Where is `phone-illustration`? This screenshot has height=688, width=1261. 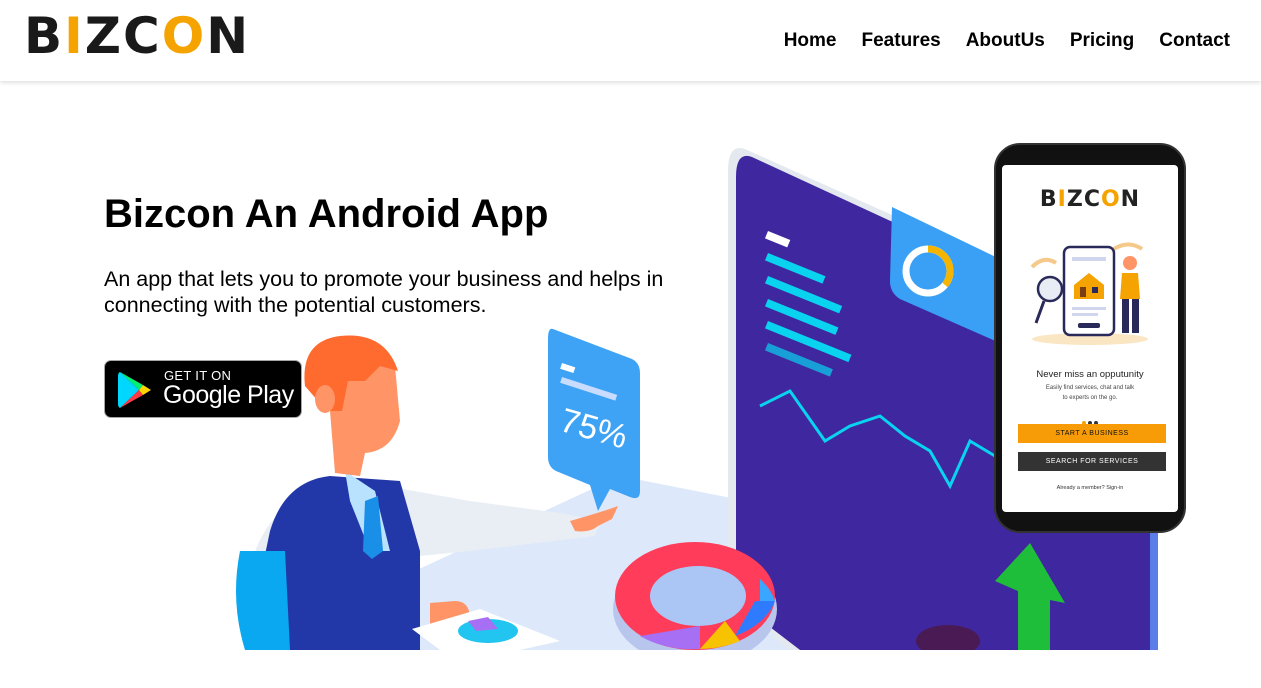
phone-illustration is located at coordinates (1089, 293).